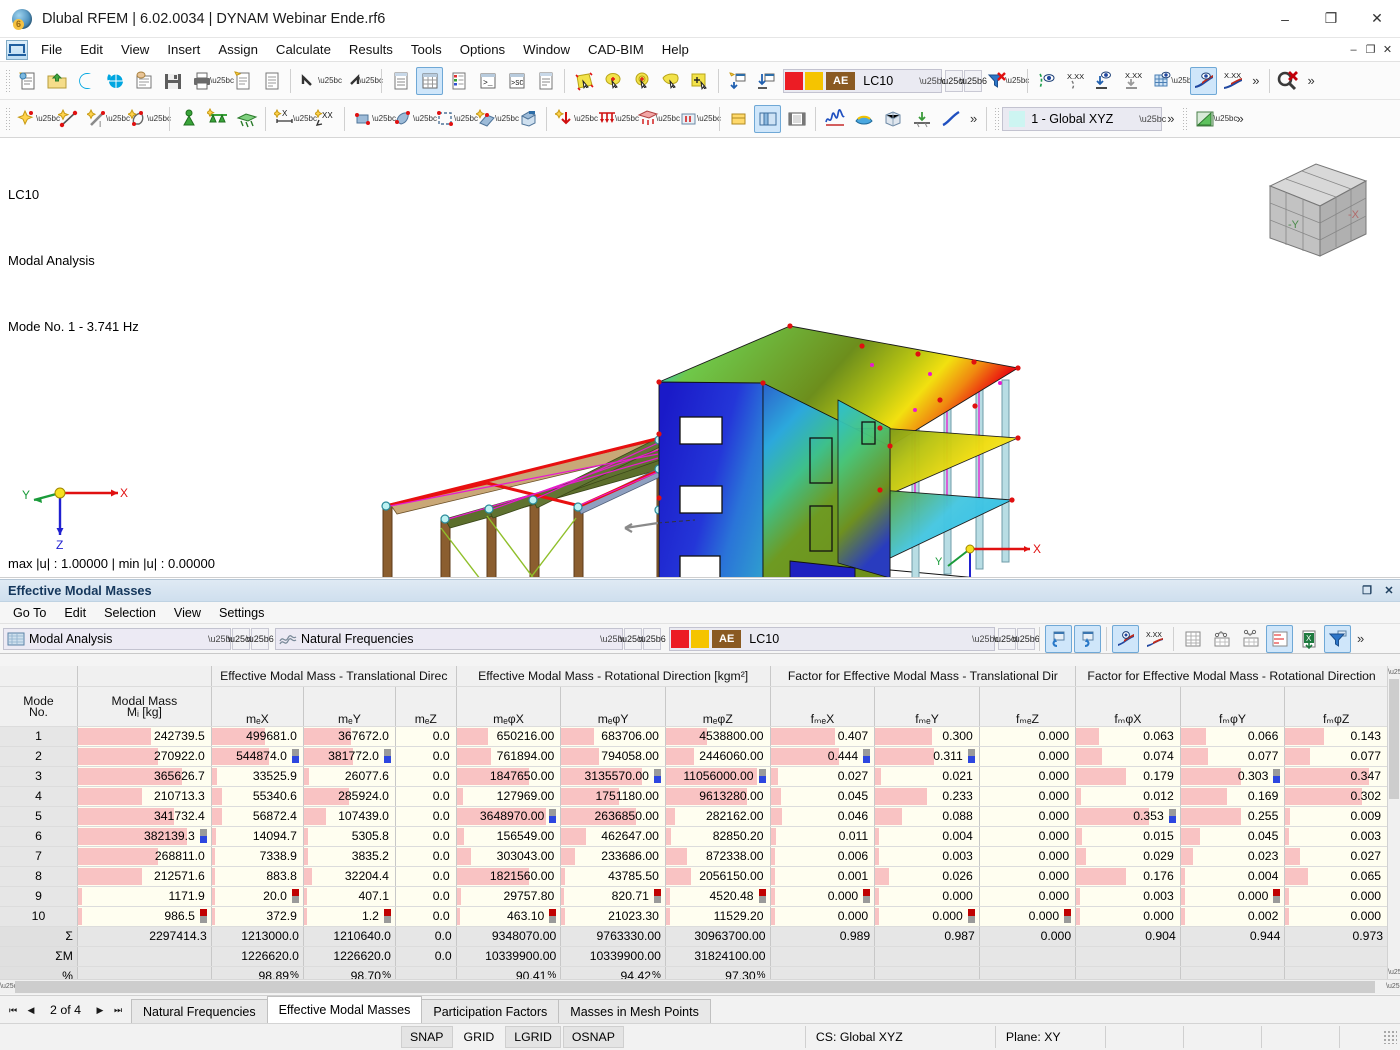 The height and width of the screenshot is (1050, 1400). What do you see at coordinates (1075, 81) in the screenshot?
I see `result-values-text-icon: X.XX` at bounding box center [1075, 81].